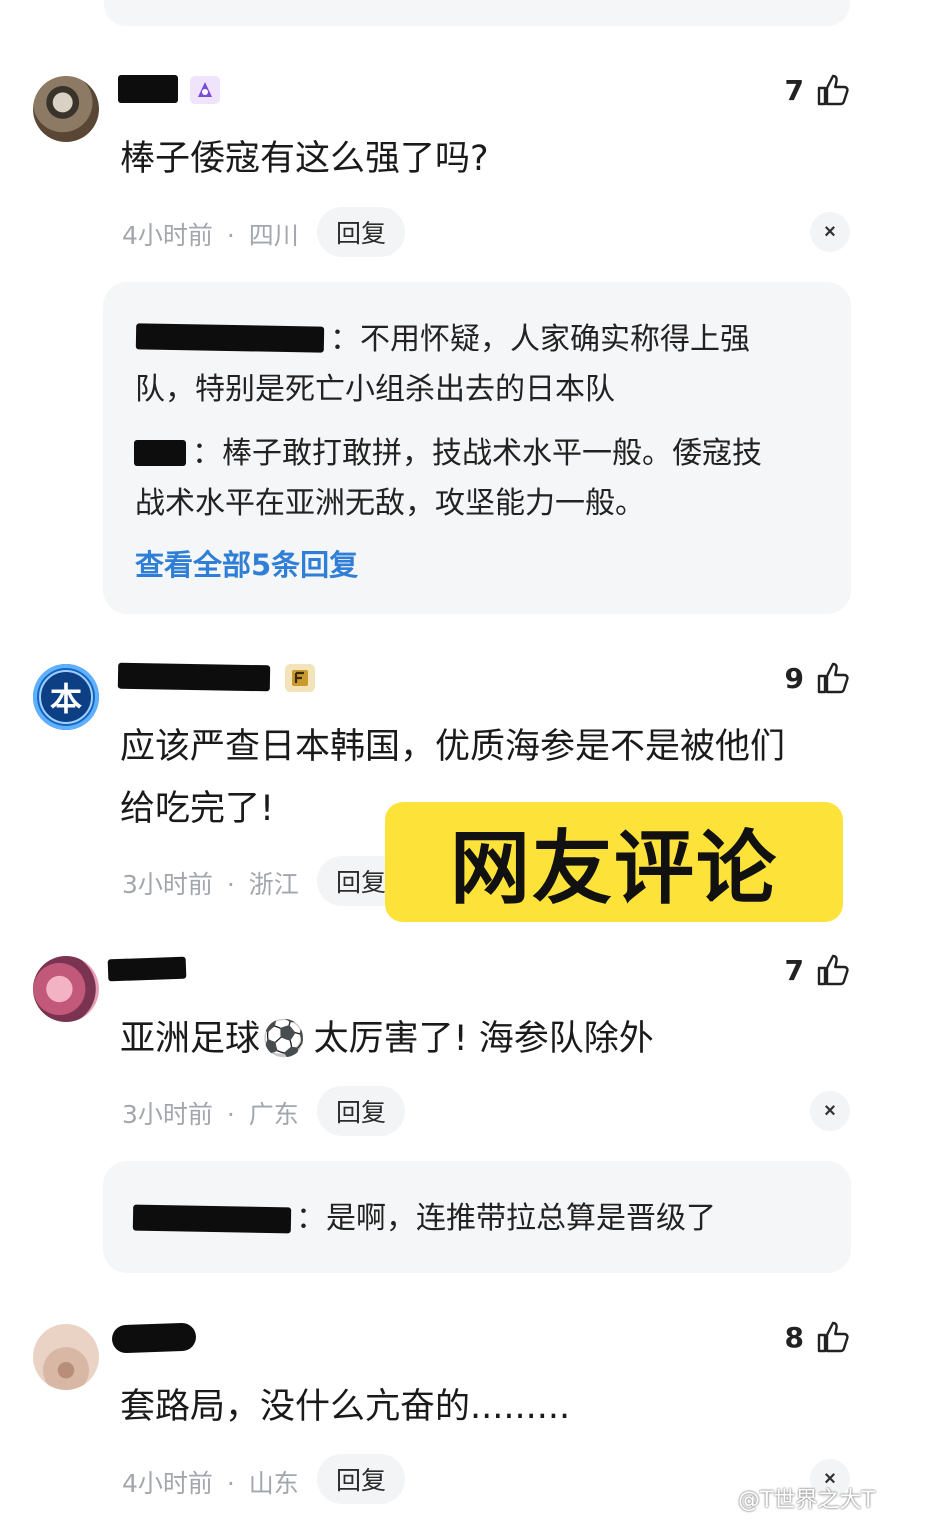 The height and width of the screenshot is (1529, 937). What do you see at coordinates (190, 1039) in the screenshot?
I see `comment-text-part: 亚洲足球` at bounding box center [190, 1039].